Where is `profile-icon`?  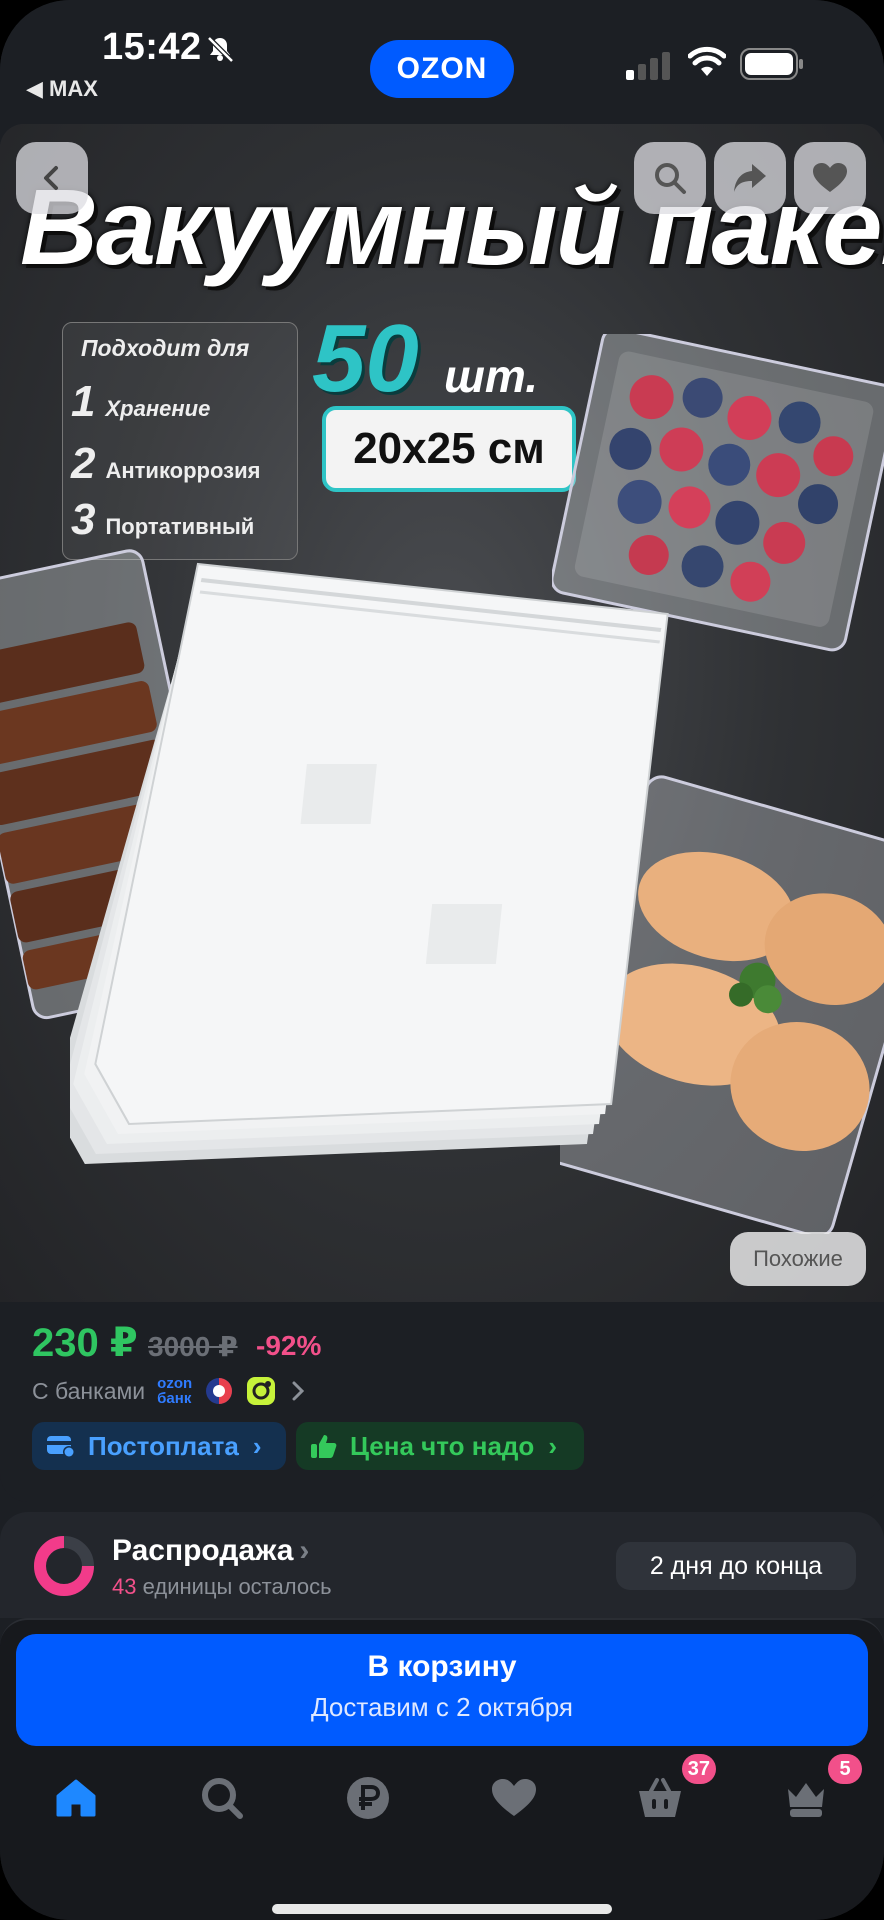 profile-icon is located at coordinates (806, 1800).